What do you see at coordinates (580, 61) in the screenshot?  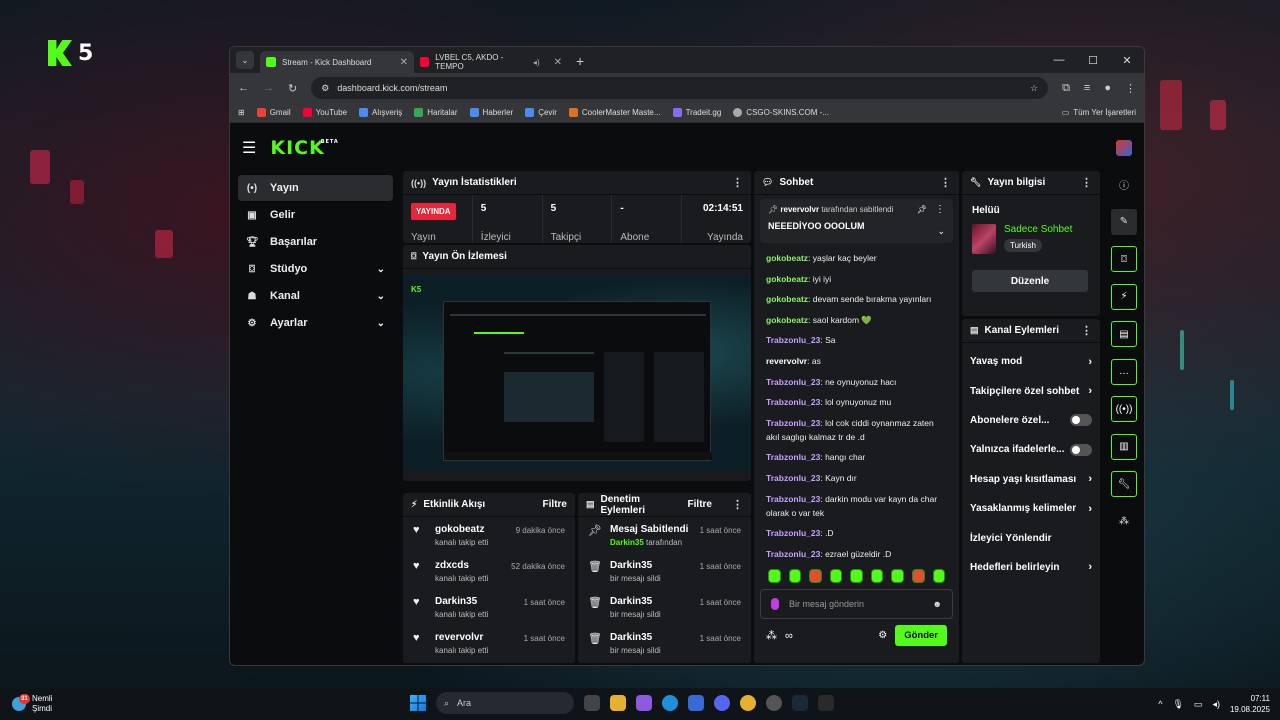 I see `new-tab-button: +` at bounding box center [580, 61].